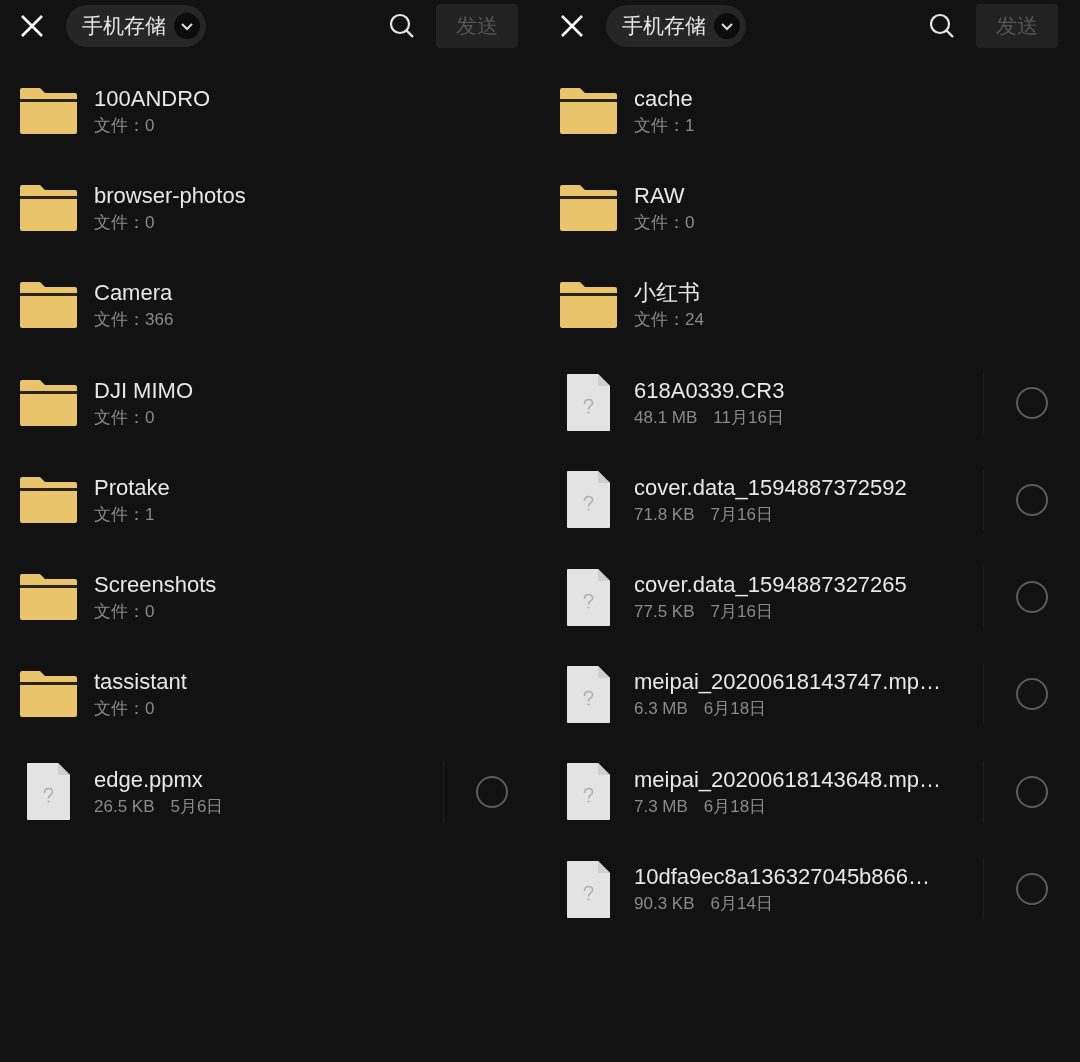  I want to click on folder-name: Screenshots, so click(155, 585).